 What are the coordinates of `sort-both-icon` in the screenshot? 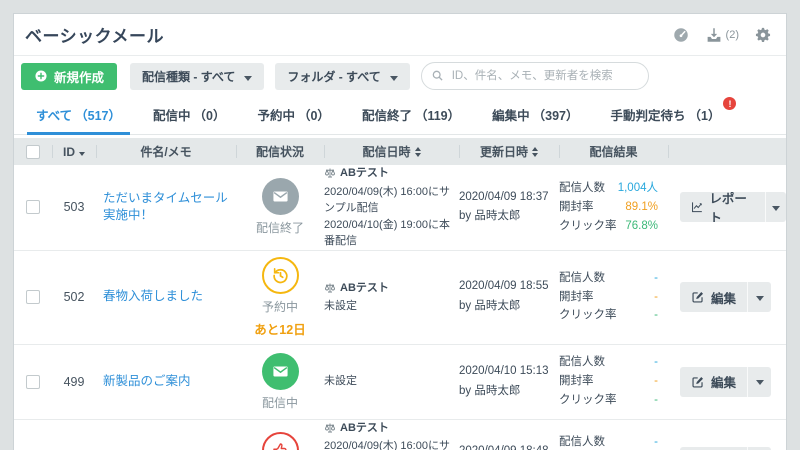 It's located at (417, 151).